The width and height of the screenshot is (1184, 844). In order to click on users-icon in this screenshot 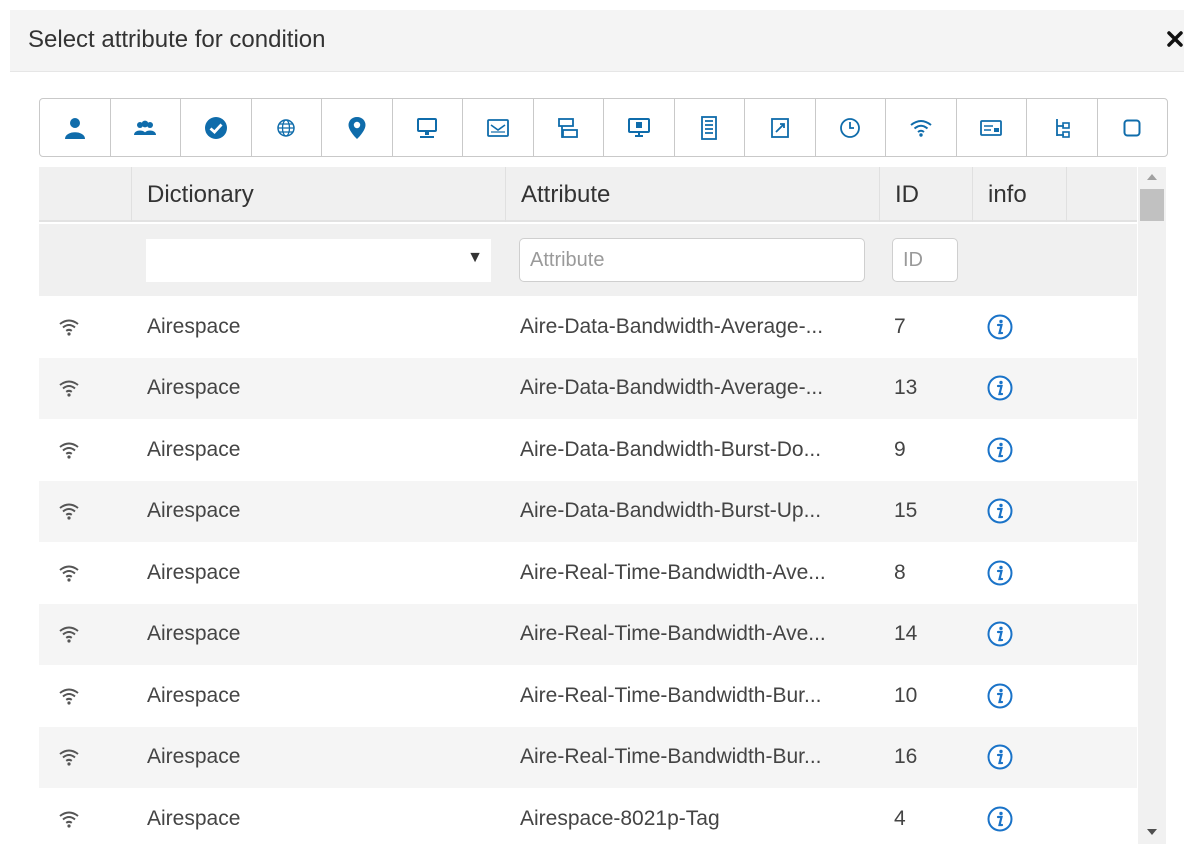, I will do `click(145, 127)`.